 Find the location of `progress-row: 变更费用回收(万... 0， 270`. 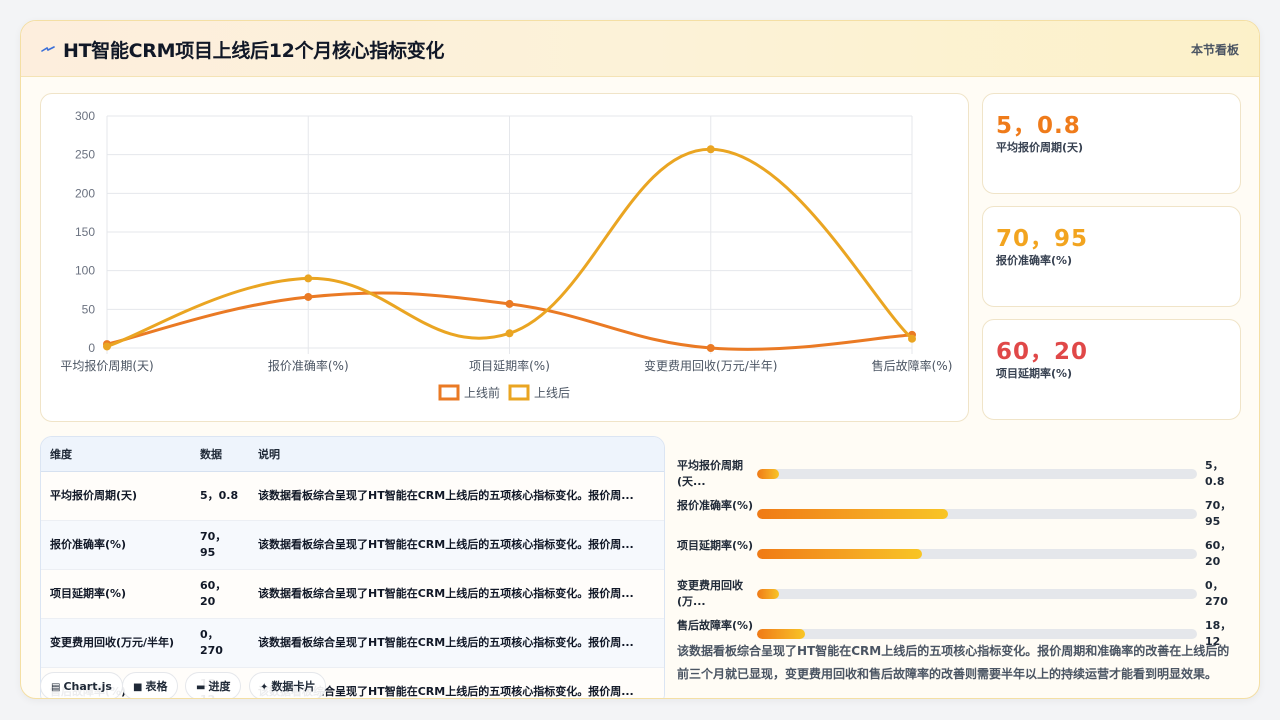

progress-row: 变更费用回收(万... 0， 270 is located at coordinates (962, 595).